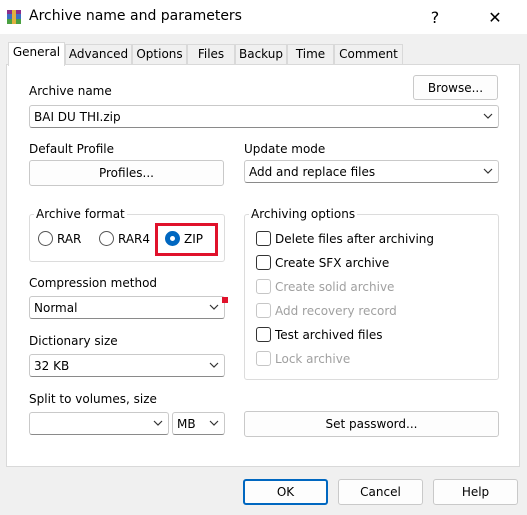  I want to click on format-rar4-label: RAR4, so click(134, 238).